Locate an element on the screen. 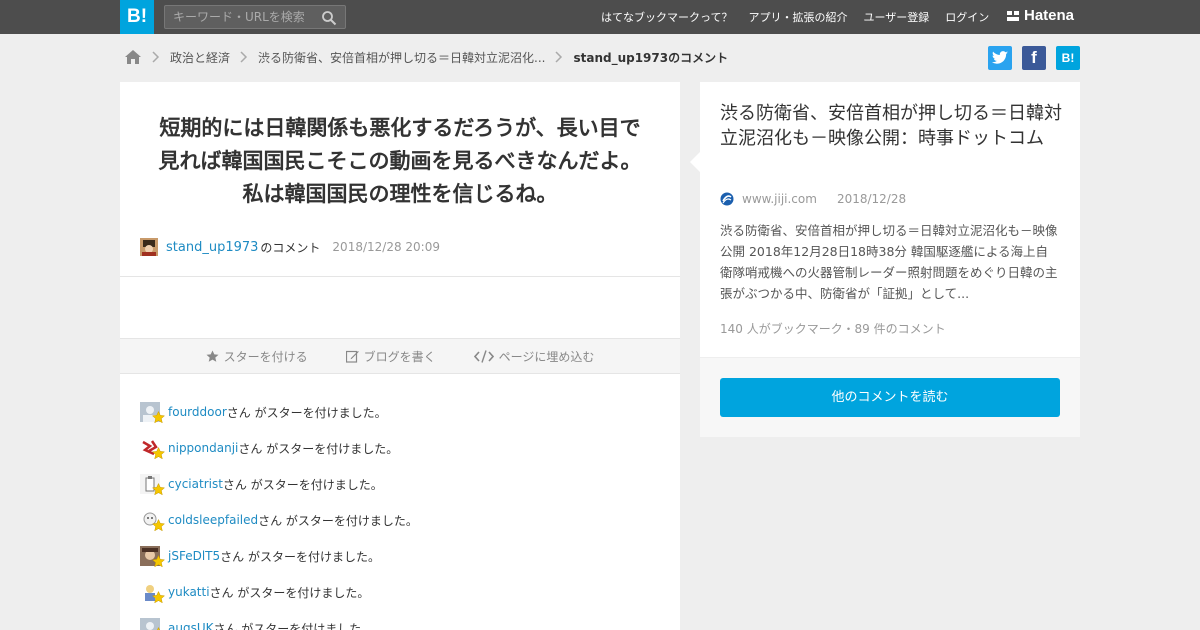 The width and height of the screenshot is (1200, 630). edit-icon is located at coordinates (352, 356).